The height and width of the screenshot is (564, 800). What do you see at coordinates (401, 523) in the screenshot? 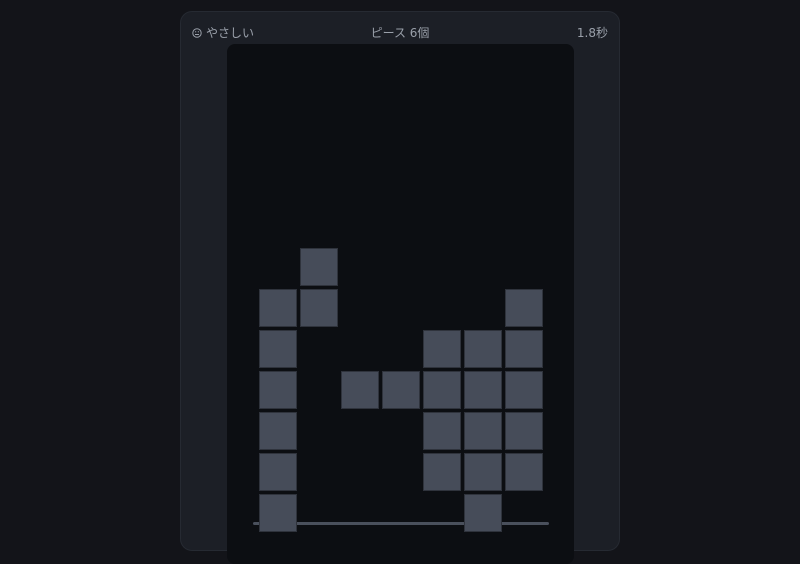
I see `floor-line` at bounding box center [401, 523].